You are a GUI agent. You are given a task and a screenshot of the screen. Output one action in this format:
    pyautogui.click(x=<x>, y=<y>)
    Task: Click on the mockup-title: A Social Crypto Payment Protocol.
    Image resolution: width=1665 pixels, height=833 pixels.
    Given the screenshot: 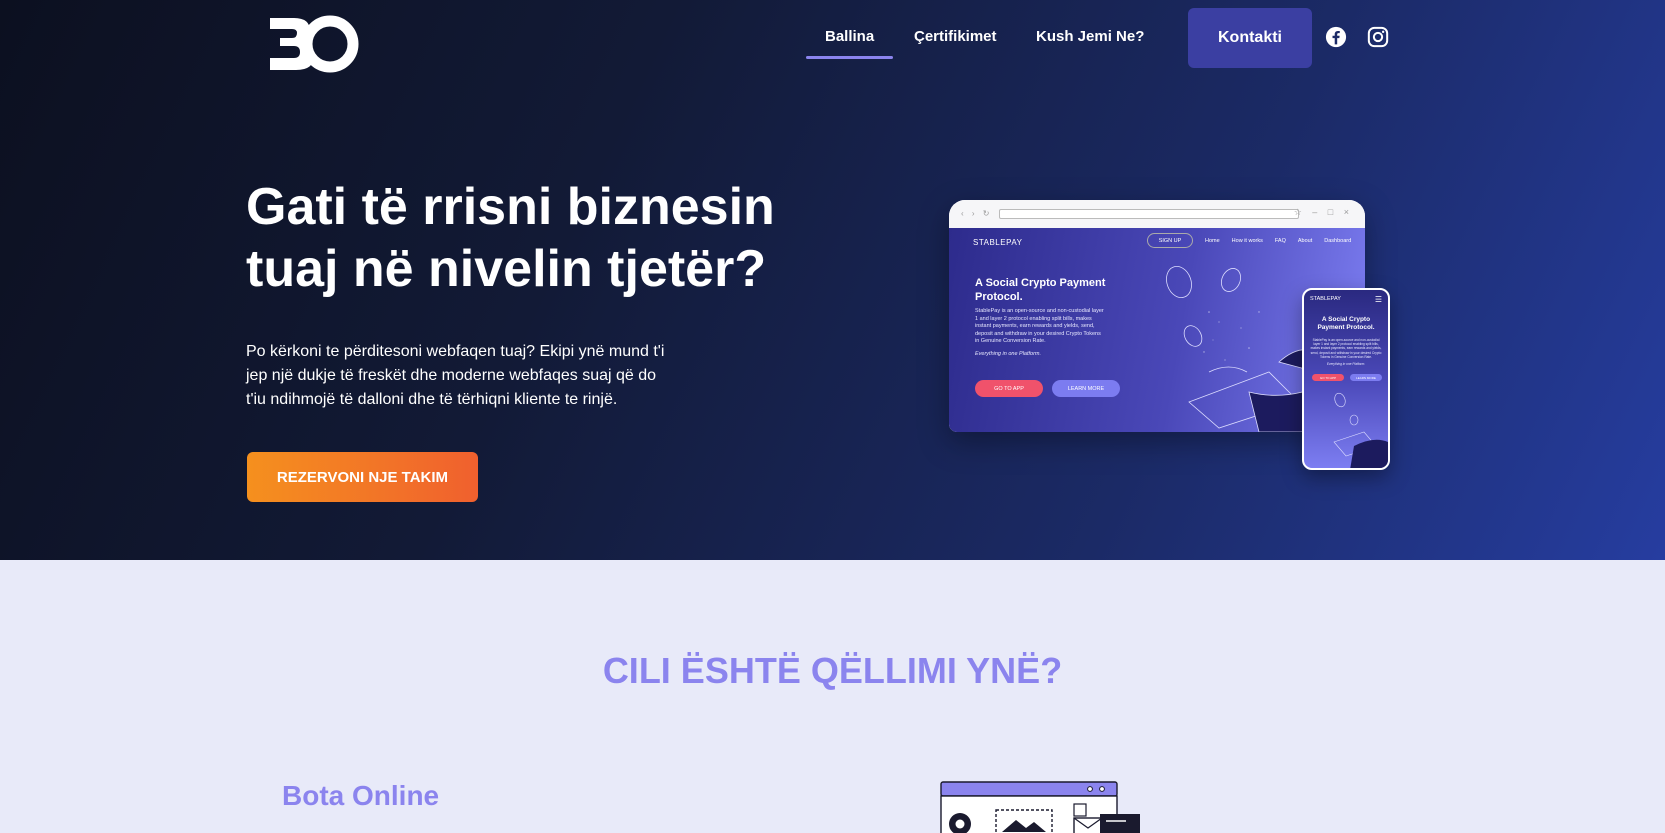 What is the action you would take?
    pyautogui.click(x=1045, y=290)
    